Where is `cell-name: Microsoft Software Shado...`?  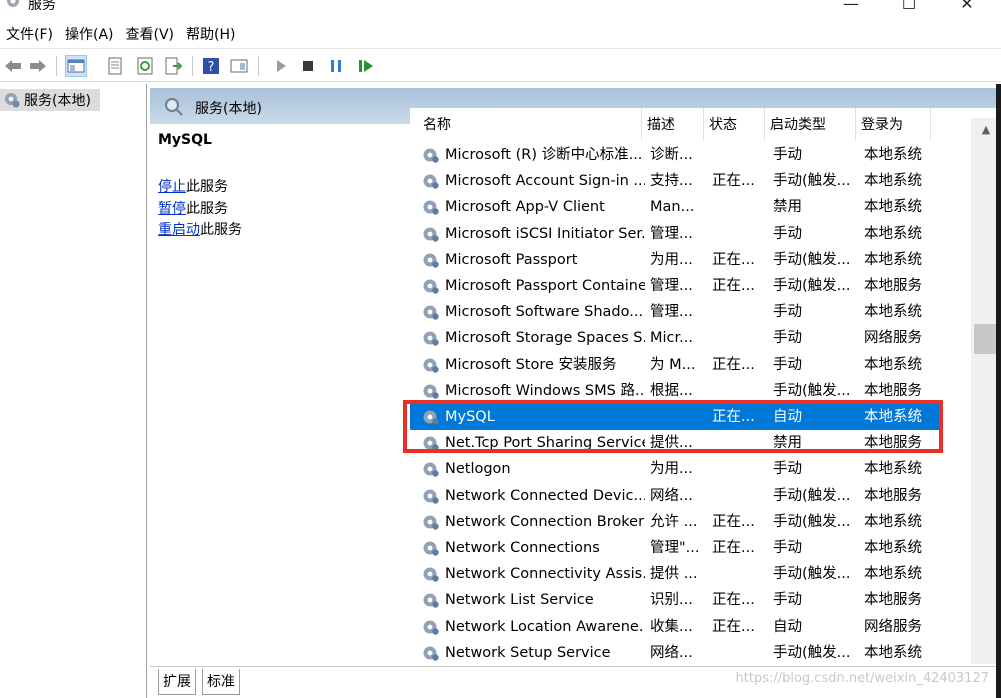
cell-name: Microsoft Software Shado... is located at coordinates (544, 312).